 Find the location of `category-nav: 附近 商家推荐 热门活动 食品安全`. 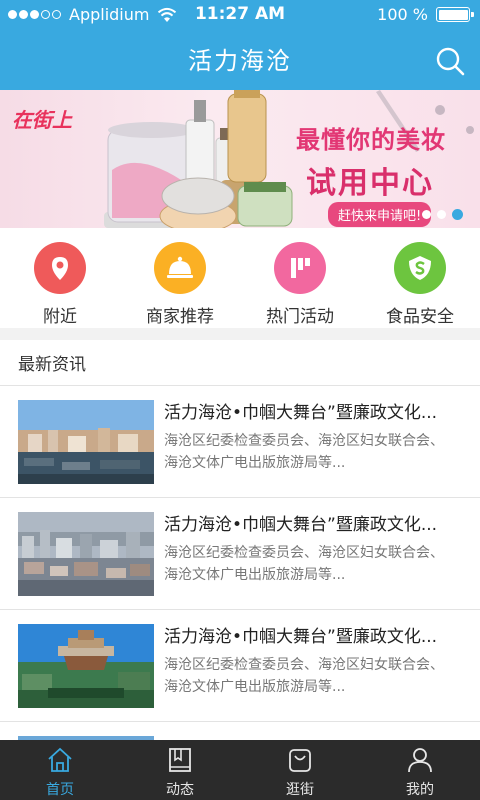

category-nav: 附近 商家推荐 热门活动 食品安全 is located at coordinates (240, 278).